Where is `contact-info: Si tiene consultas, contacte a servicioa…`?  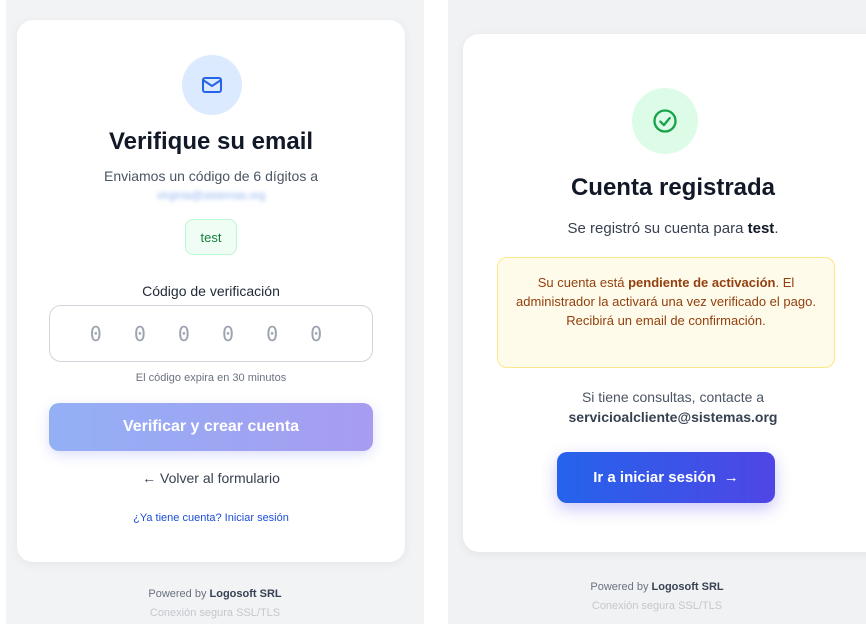 contact-info: Si tiene consultas, contacte a servicioa… is located at coordinates (664, 407).